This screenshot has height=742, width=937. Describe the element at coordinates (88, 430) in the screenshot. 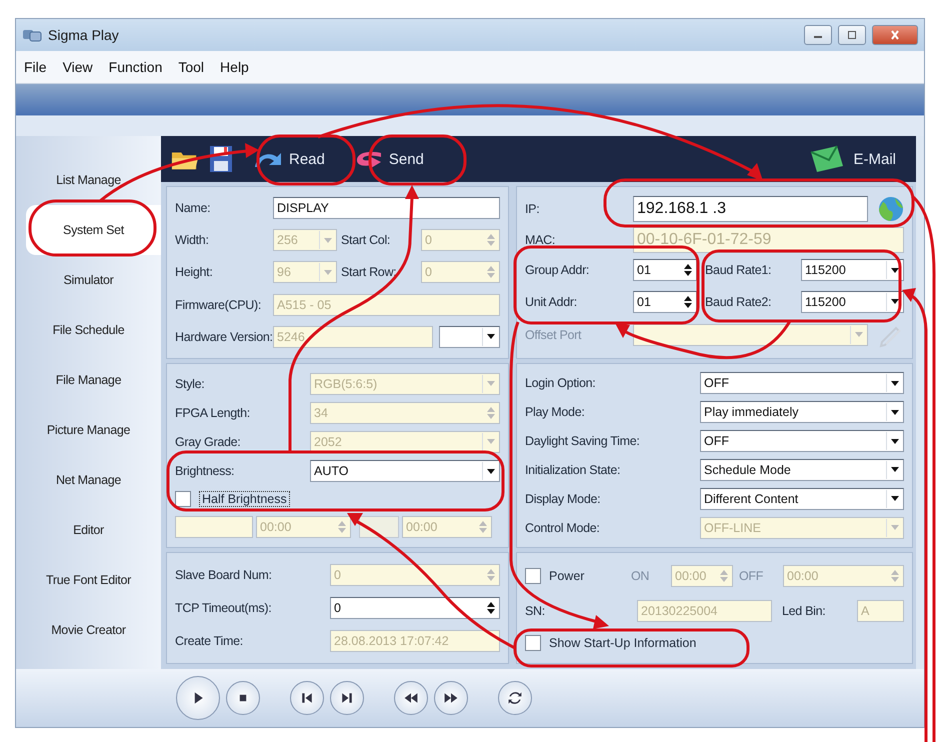

I see `sidebar-tab: Picture Manage` at that location.